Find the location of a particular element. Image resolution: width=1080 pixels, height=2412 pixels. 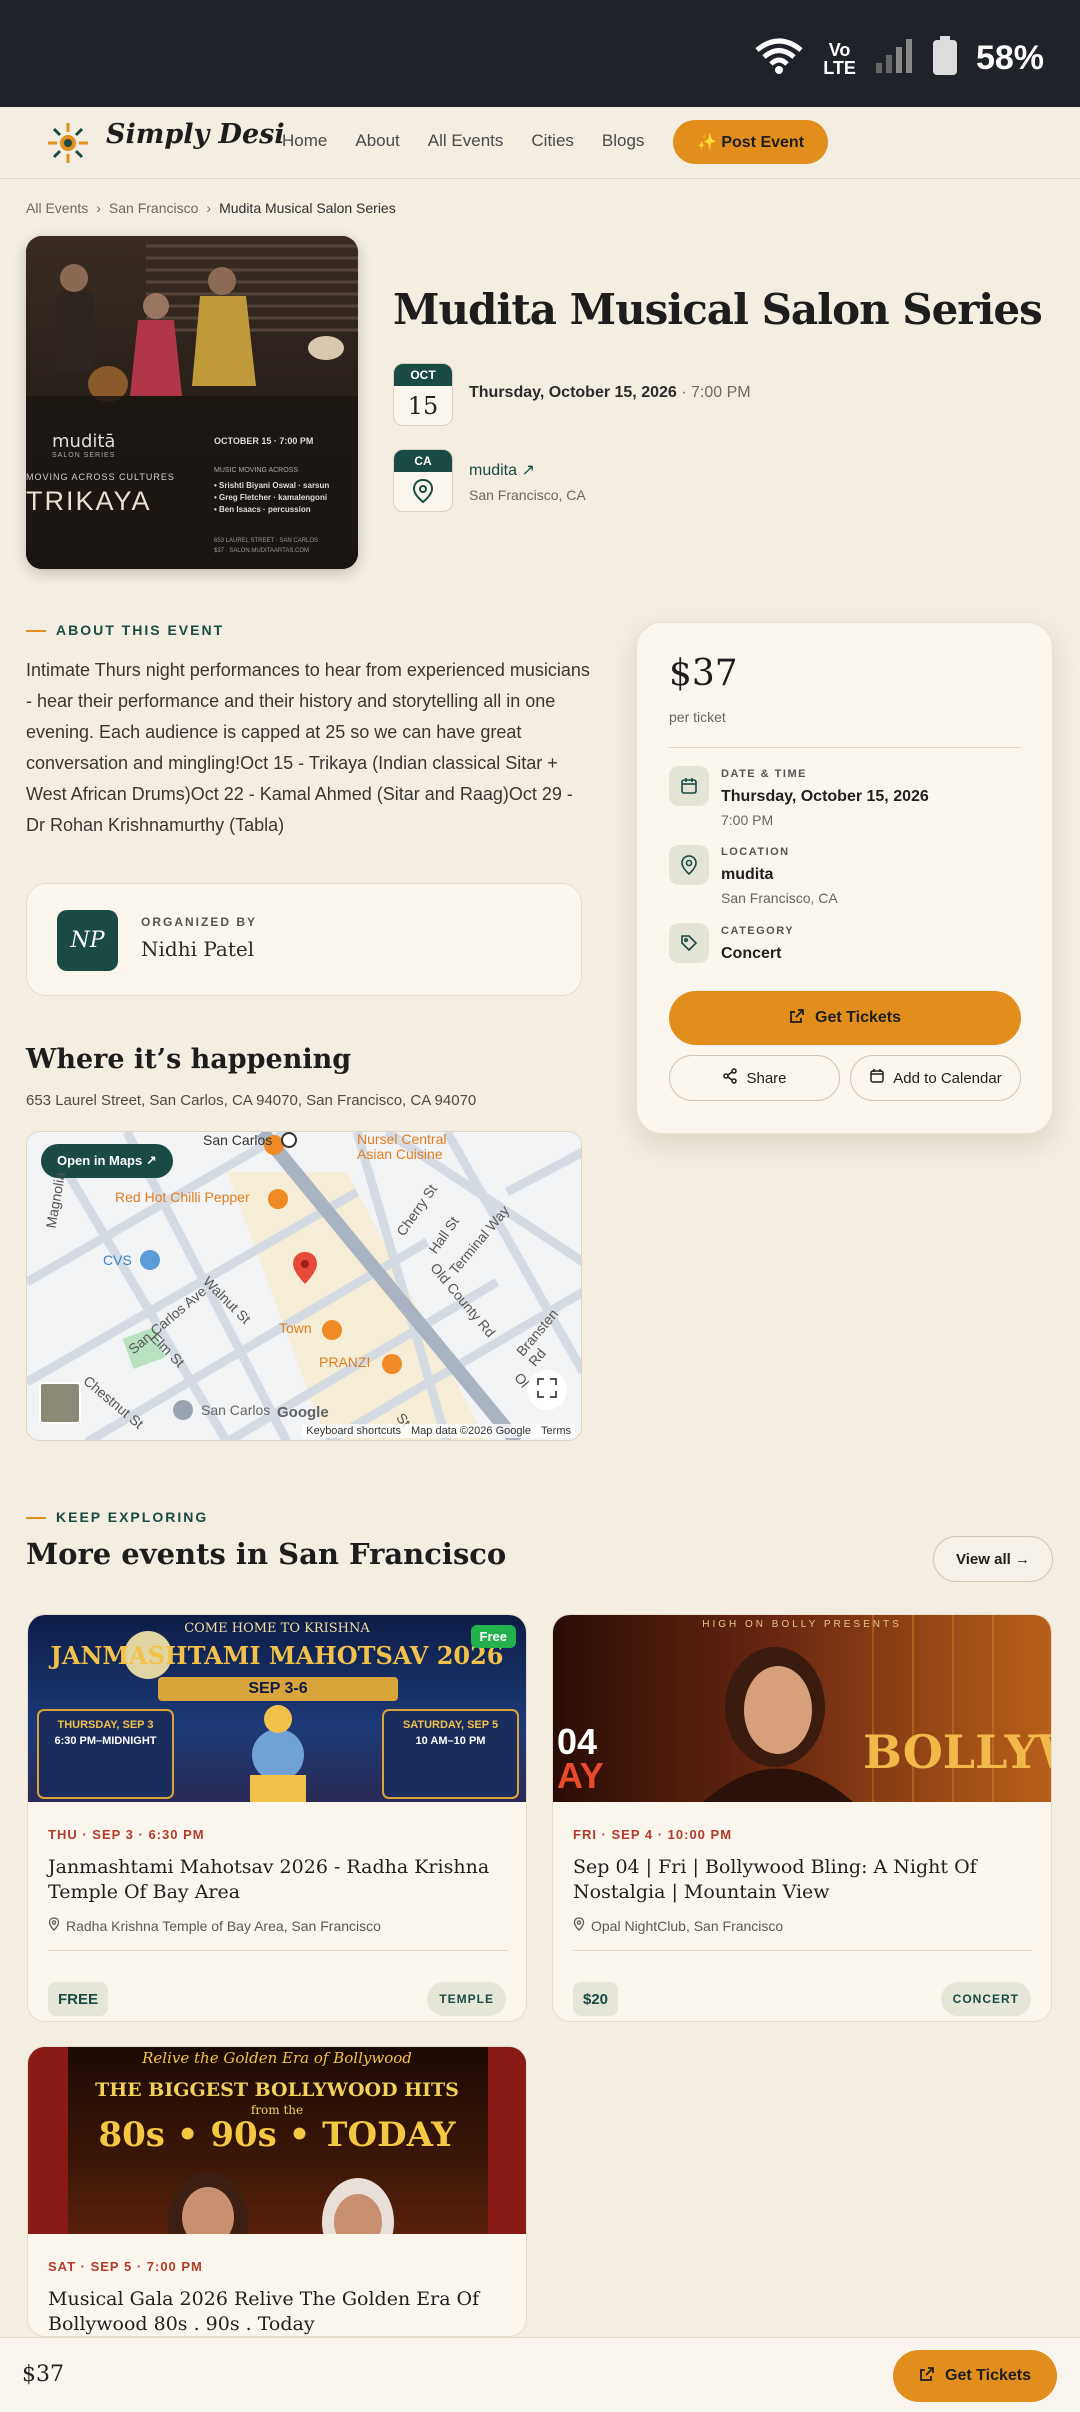

fullscreen-icon is located at coordinates (547, 1390).